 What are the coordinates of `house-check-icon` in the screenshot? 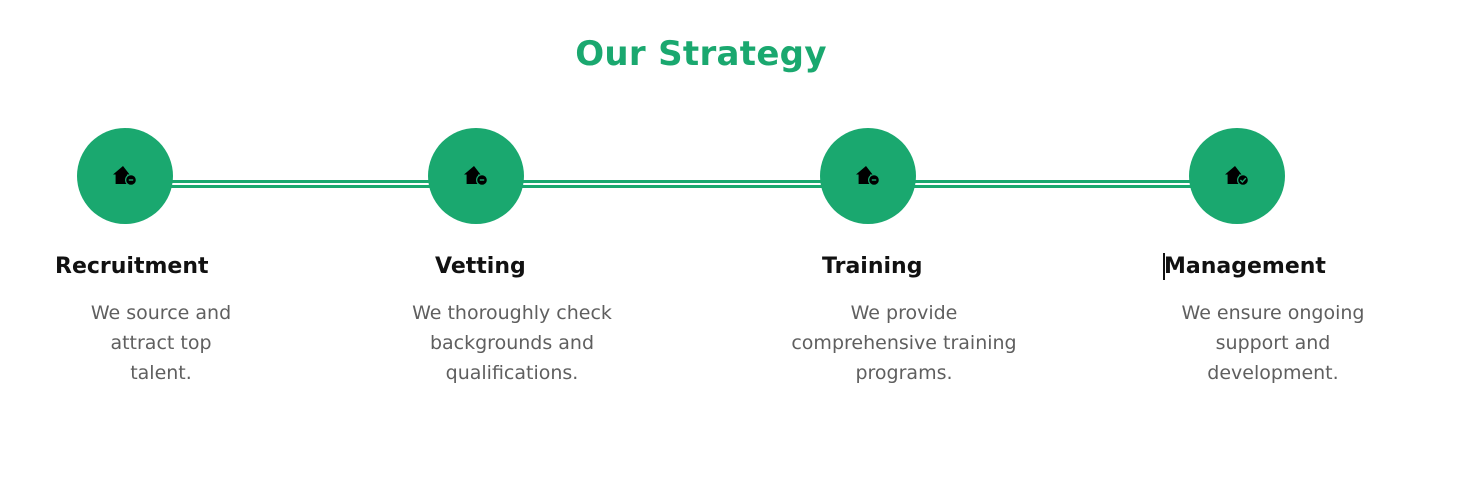 It's located at (1237, 176).